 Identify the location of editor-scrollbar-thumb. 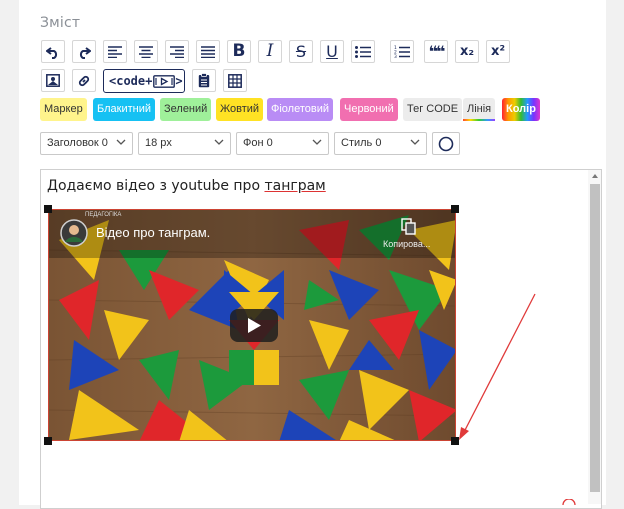
(595, 338).